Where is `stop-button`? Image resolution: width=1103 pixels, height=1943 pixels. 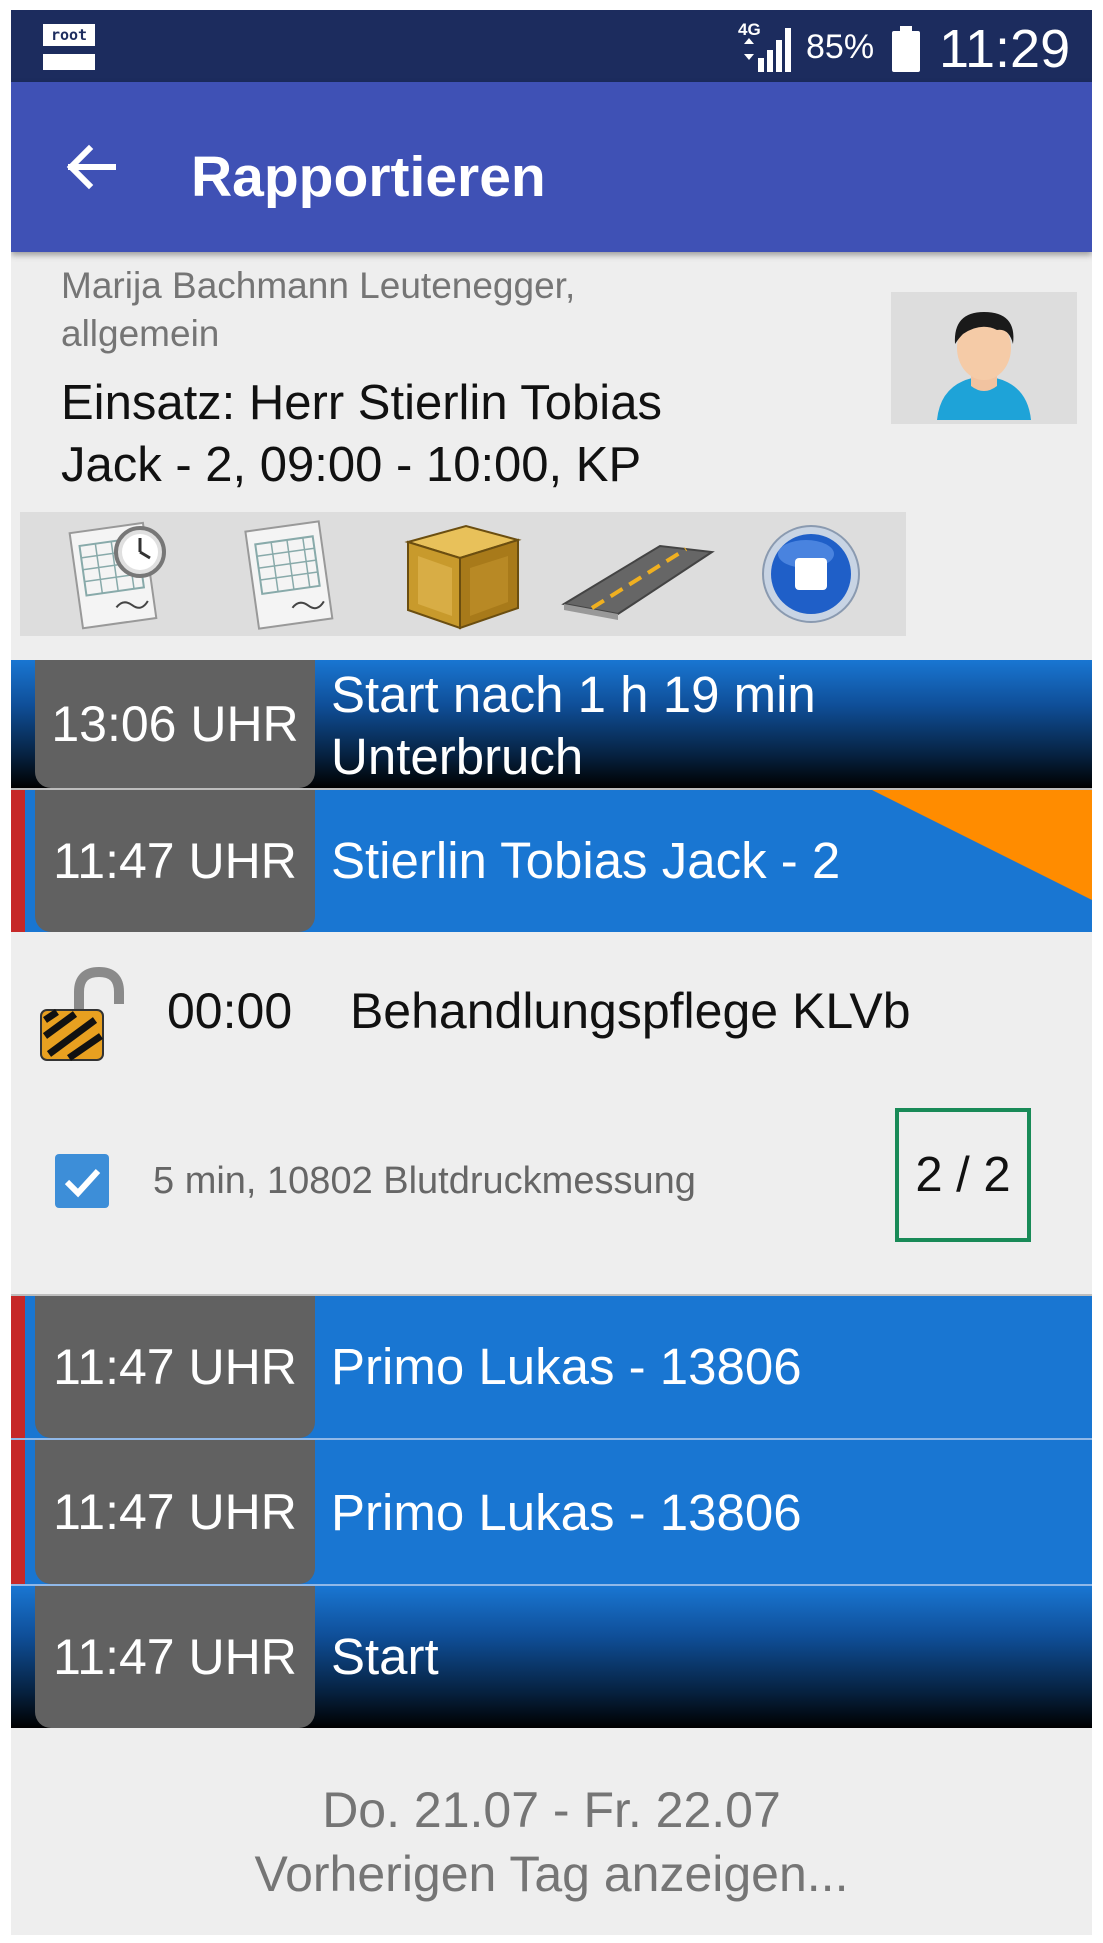
stop-button is located at coordinates (811, 574).